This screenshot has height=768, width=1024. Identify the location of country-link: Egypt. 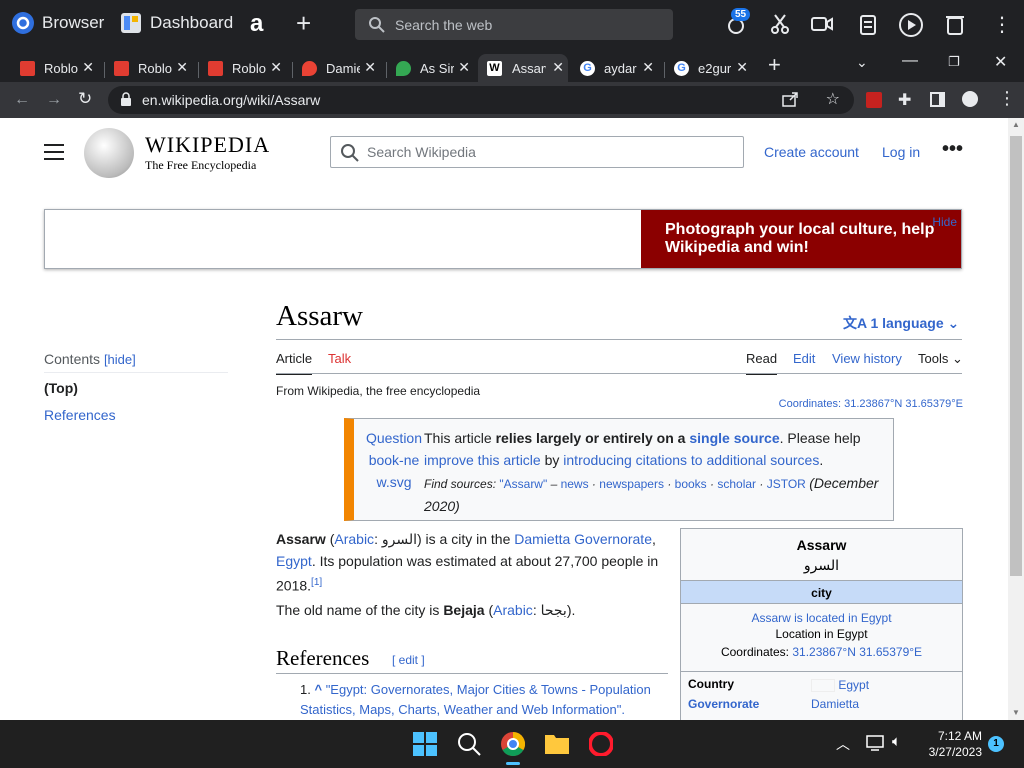
(853, 685).